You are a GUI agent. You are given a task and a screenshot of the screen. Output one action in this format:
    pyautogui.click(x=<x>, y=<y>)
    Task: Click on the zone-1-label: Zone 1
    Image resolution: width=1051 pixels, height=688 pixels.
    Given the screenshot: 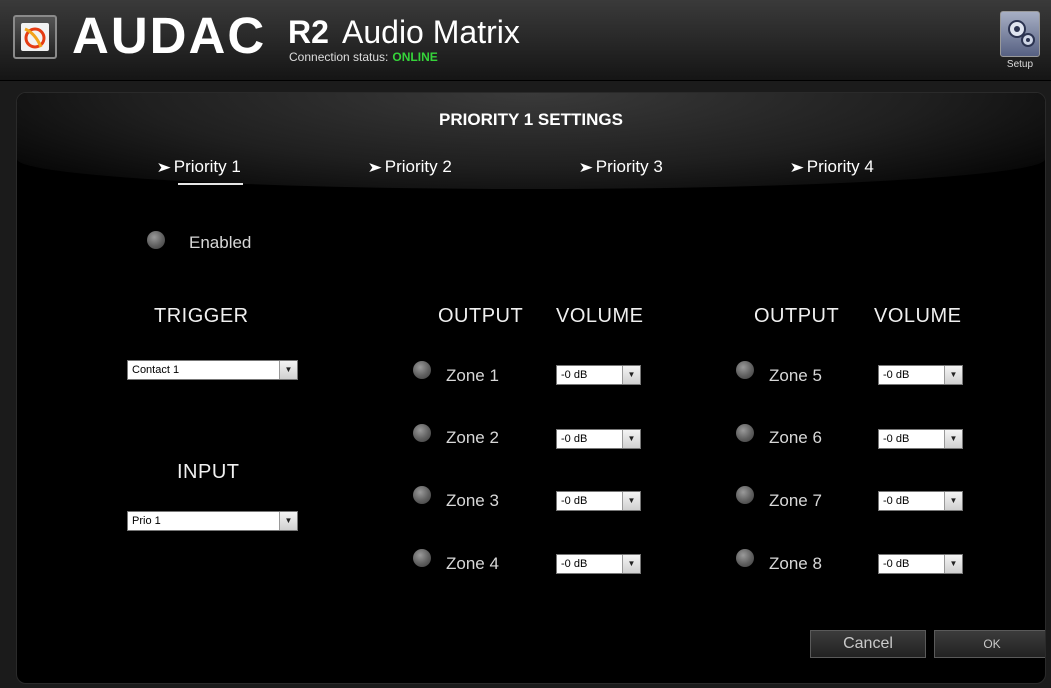 What is the action you would take?
    pyautogui.click(x=472, y=375)
    